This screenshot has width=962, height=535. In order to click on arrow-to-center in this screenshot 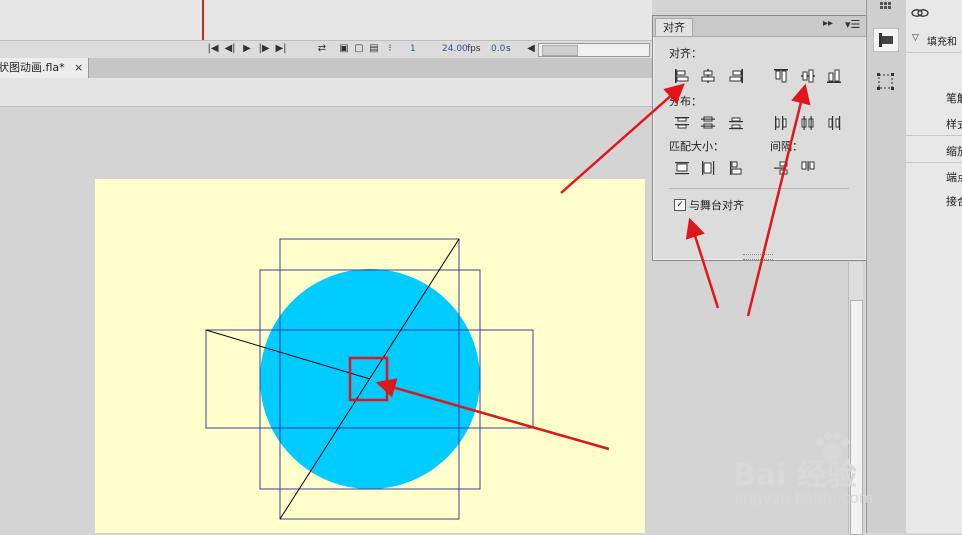, I will do `click(492, 414)`.